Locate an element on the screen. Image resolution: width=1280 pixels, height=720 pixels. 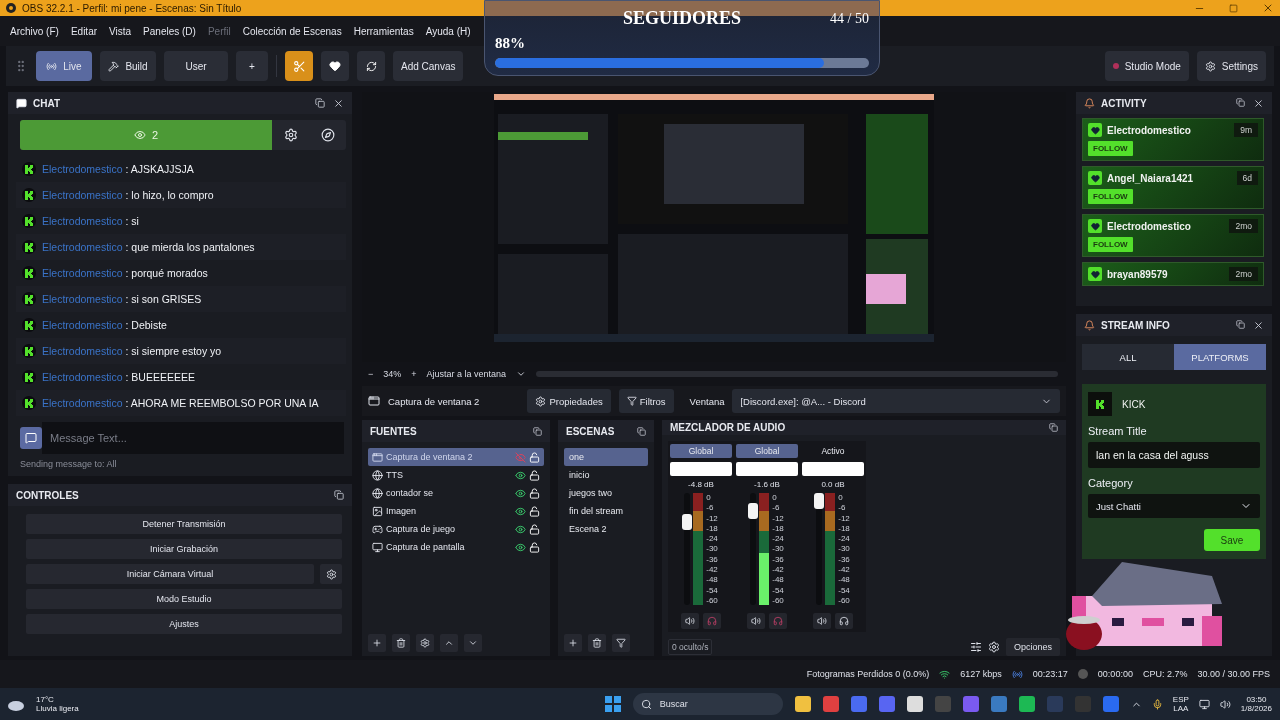
chat-message: Electrodomestico : AJSKAJJSJA is located at coordinates (118, 169).